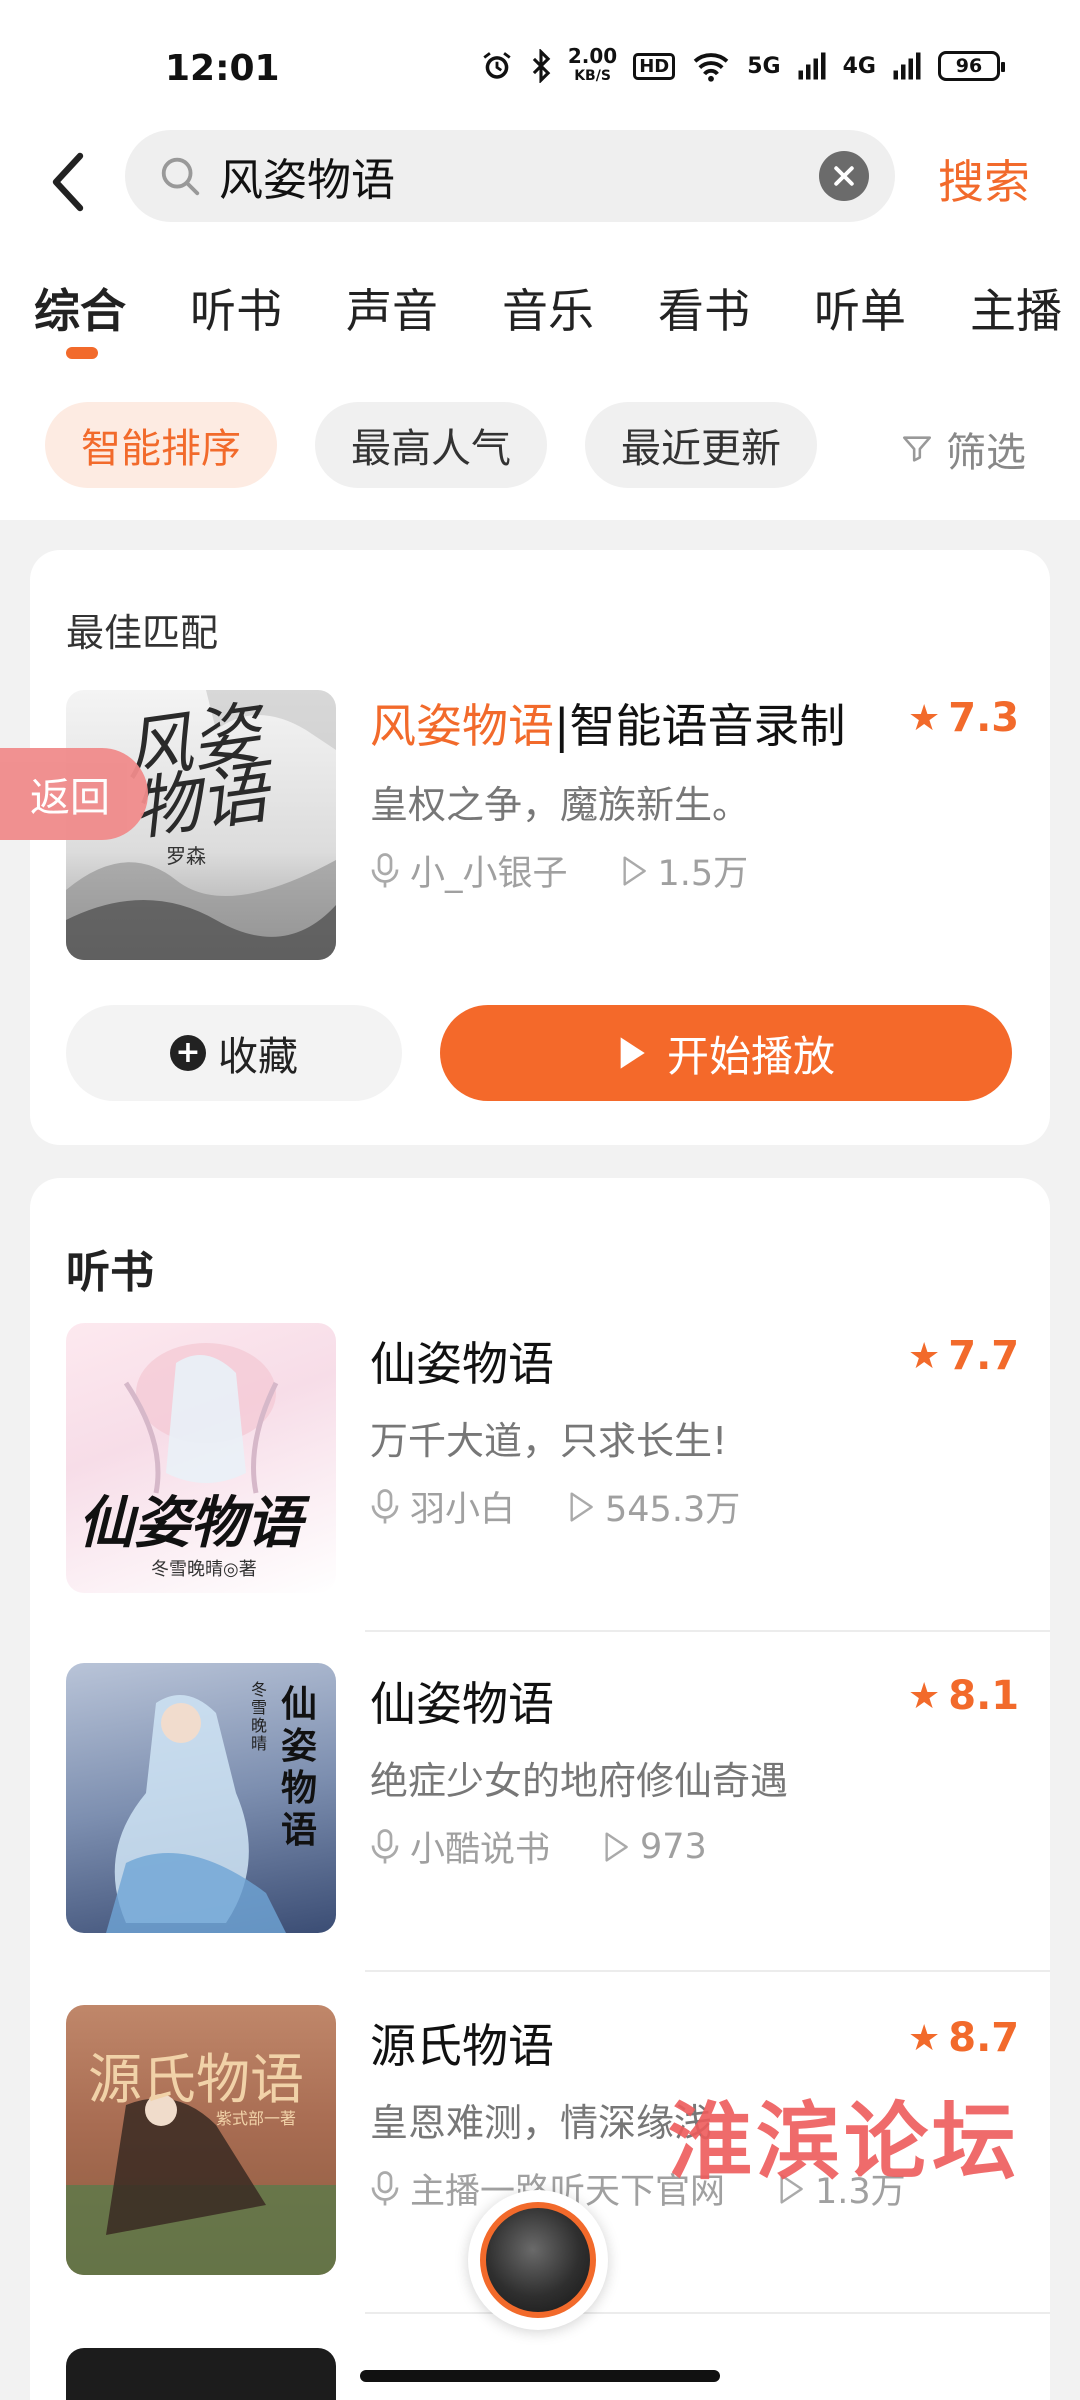  I want to click on filter-icon, so click(917, 449).